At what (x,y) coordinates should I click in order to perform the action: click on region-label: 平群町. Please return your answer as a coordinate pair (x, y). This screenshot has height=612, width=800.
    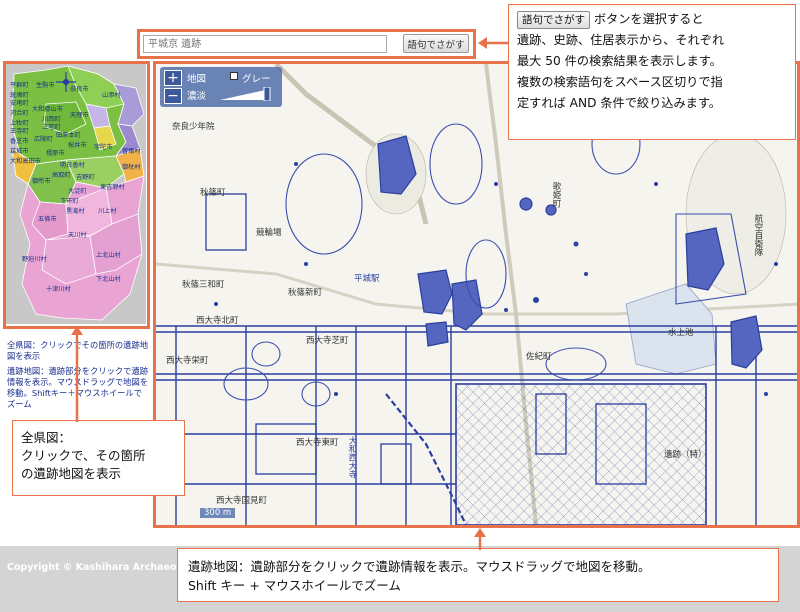
    Looking at the image, I should click on (19, 85).